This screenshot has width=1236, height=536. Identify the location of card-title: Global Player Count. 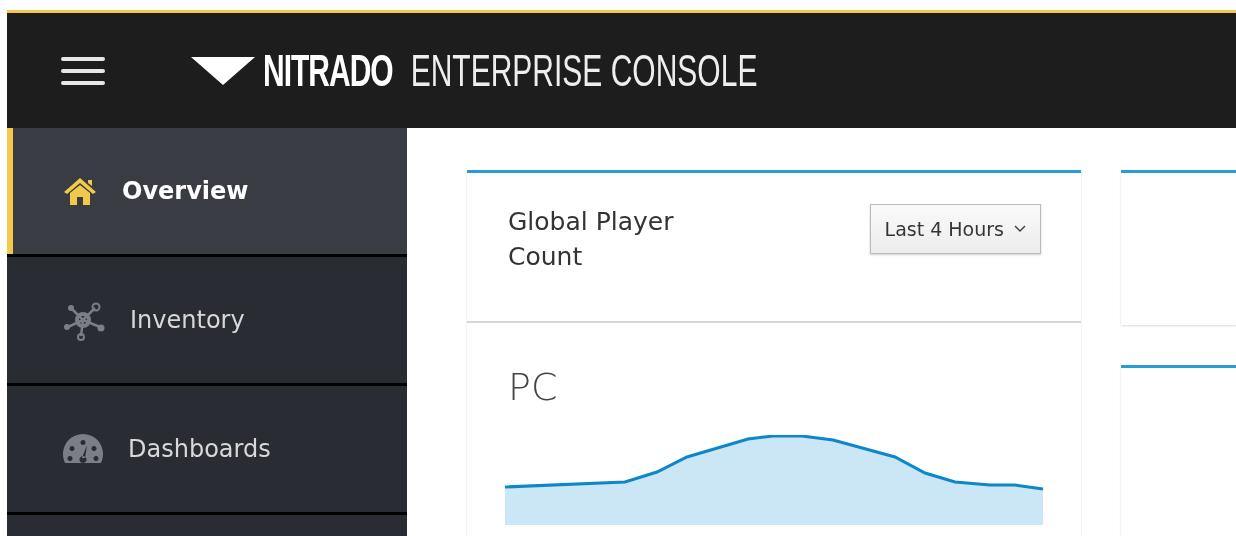
(591, 239).